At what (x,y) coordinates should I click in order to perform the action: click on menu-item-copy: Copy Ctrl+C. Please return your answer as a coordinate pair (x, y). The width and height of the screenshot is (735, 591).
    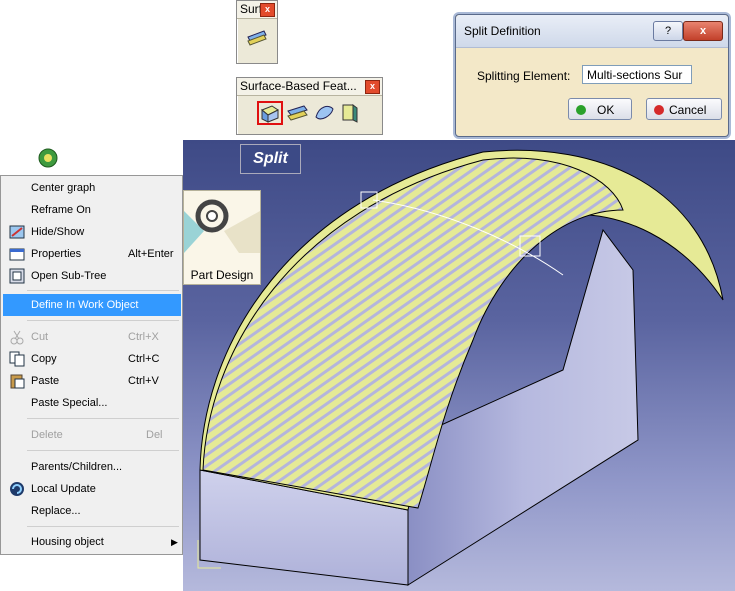
    Looking at the image, I should click on (92, 359).